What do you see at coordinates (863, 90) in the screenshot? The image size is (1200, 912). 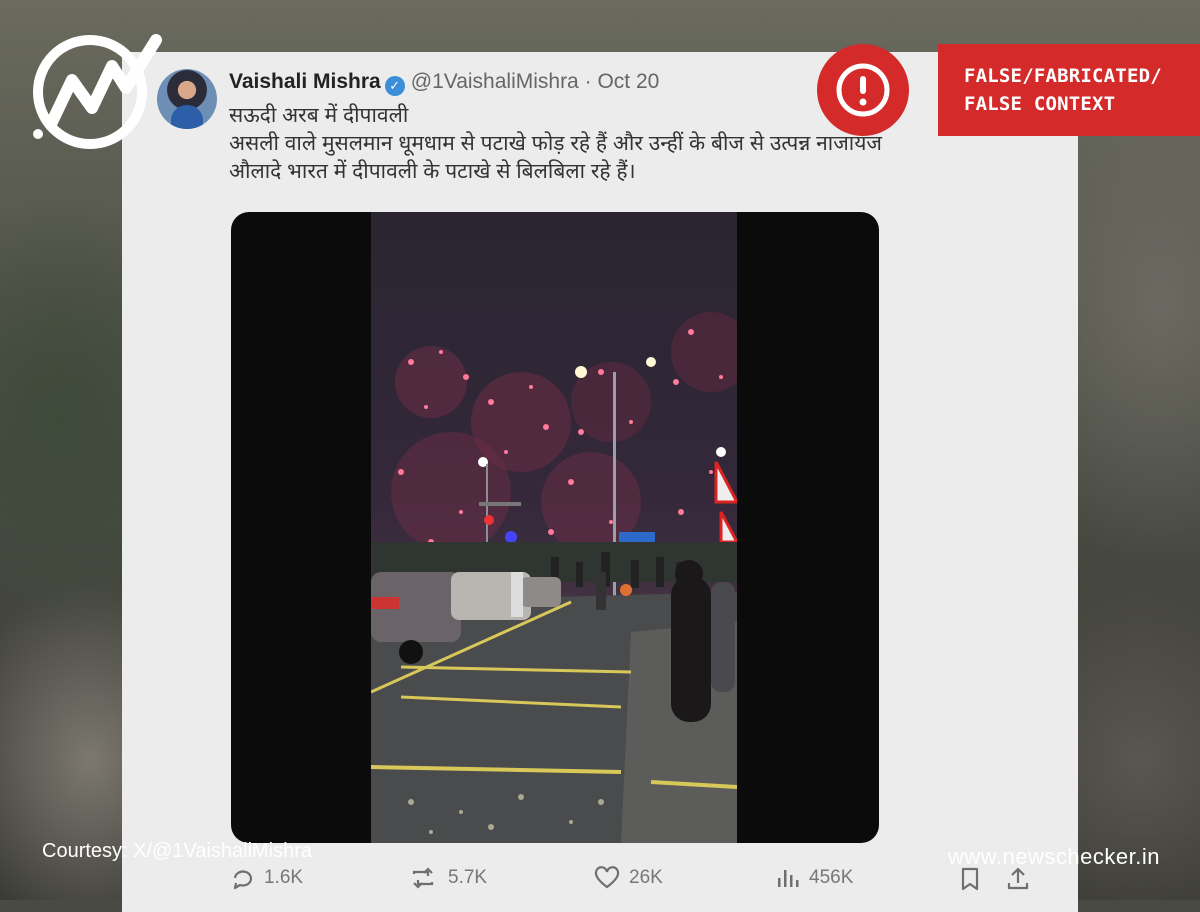 I see `alert-icon` at bounding box center [863, 90].